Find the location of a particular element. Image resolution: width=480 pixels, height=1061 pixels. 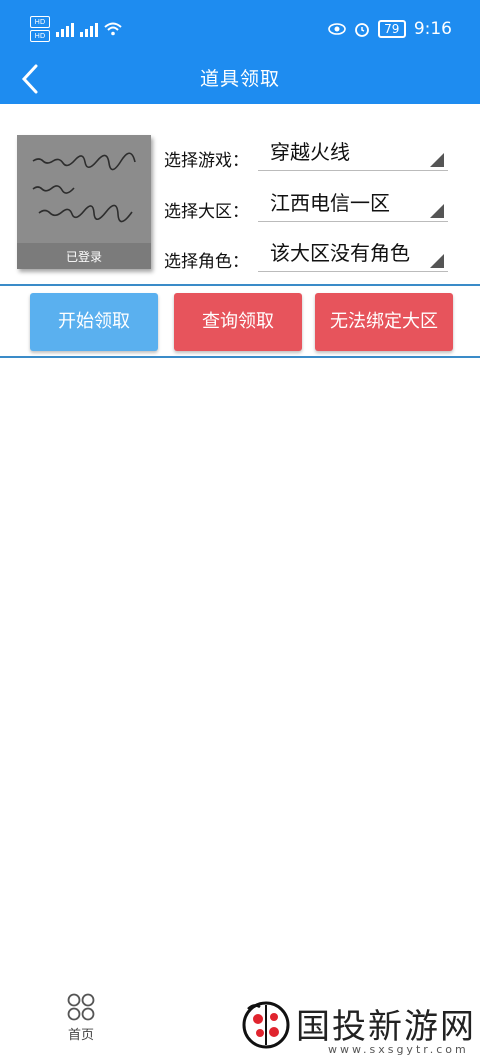

hd-badge-1: HD is located at coordinates (40, 22).